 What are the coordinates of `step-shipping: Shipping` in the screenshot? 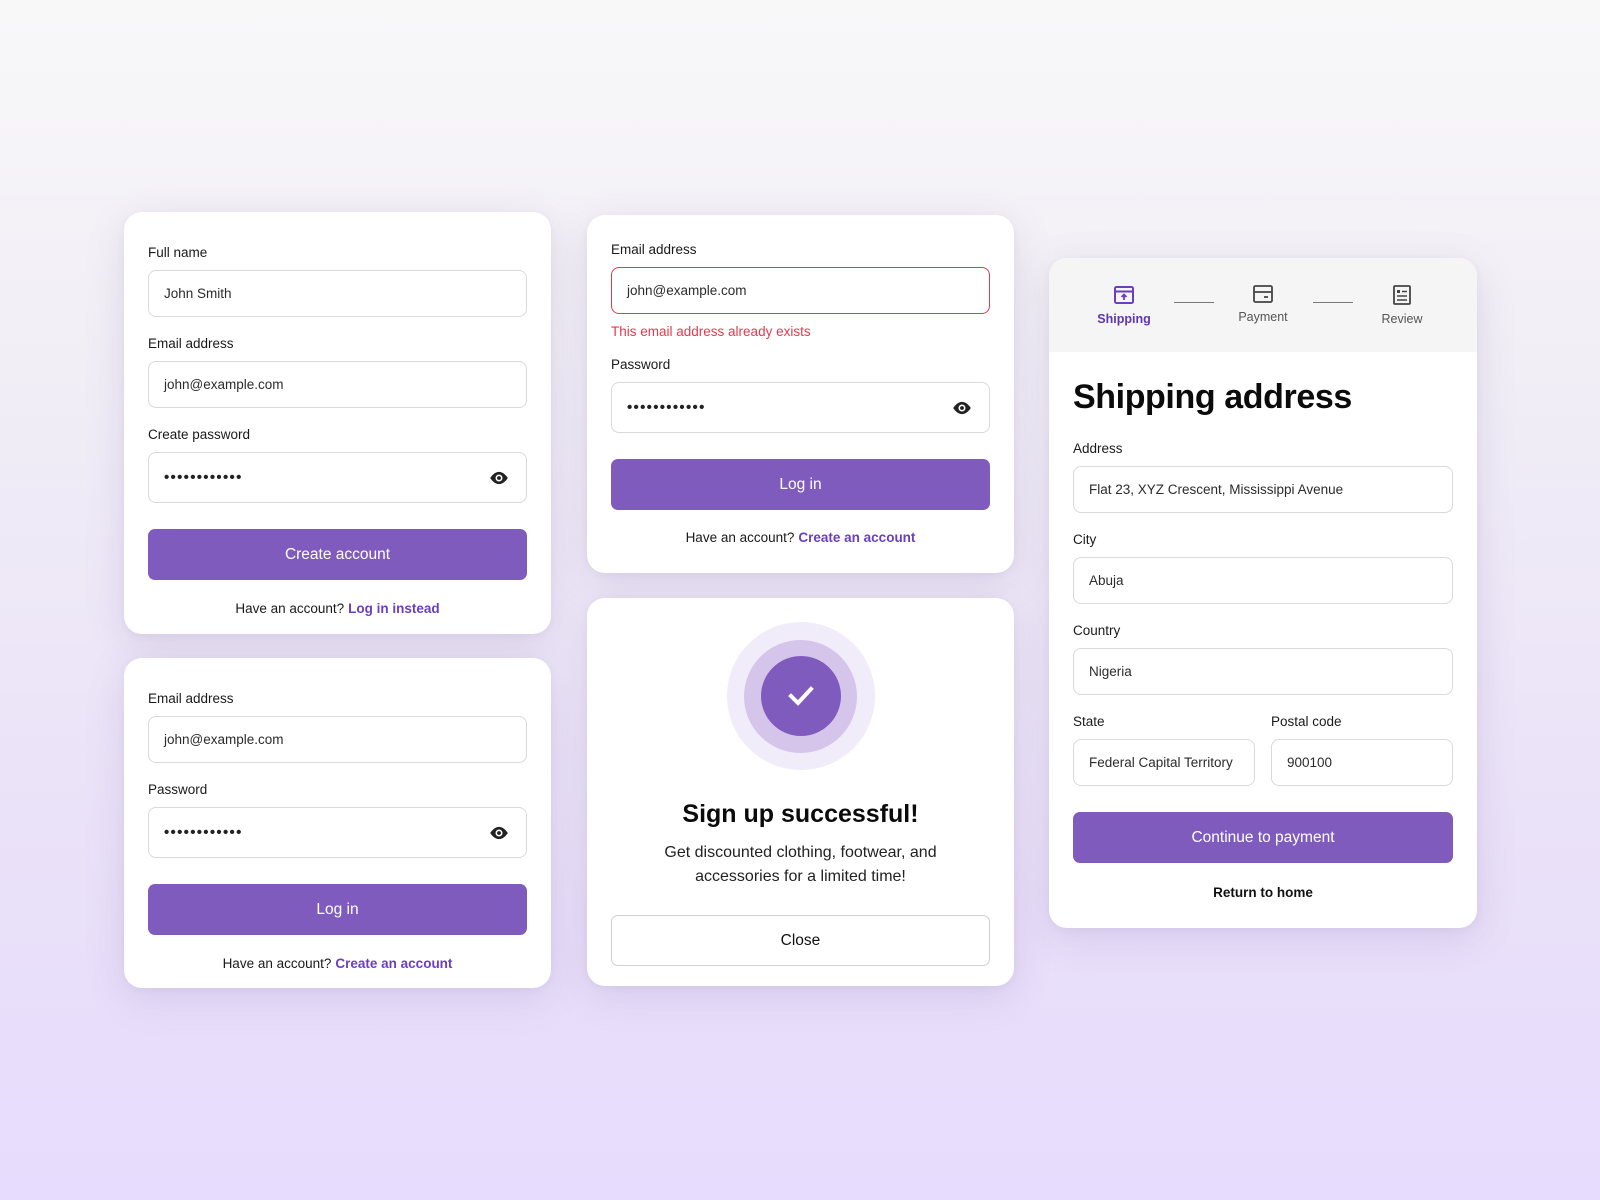 It's located at (1124, 305).